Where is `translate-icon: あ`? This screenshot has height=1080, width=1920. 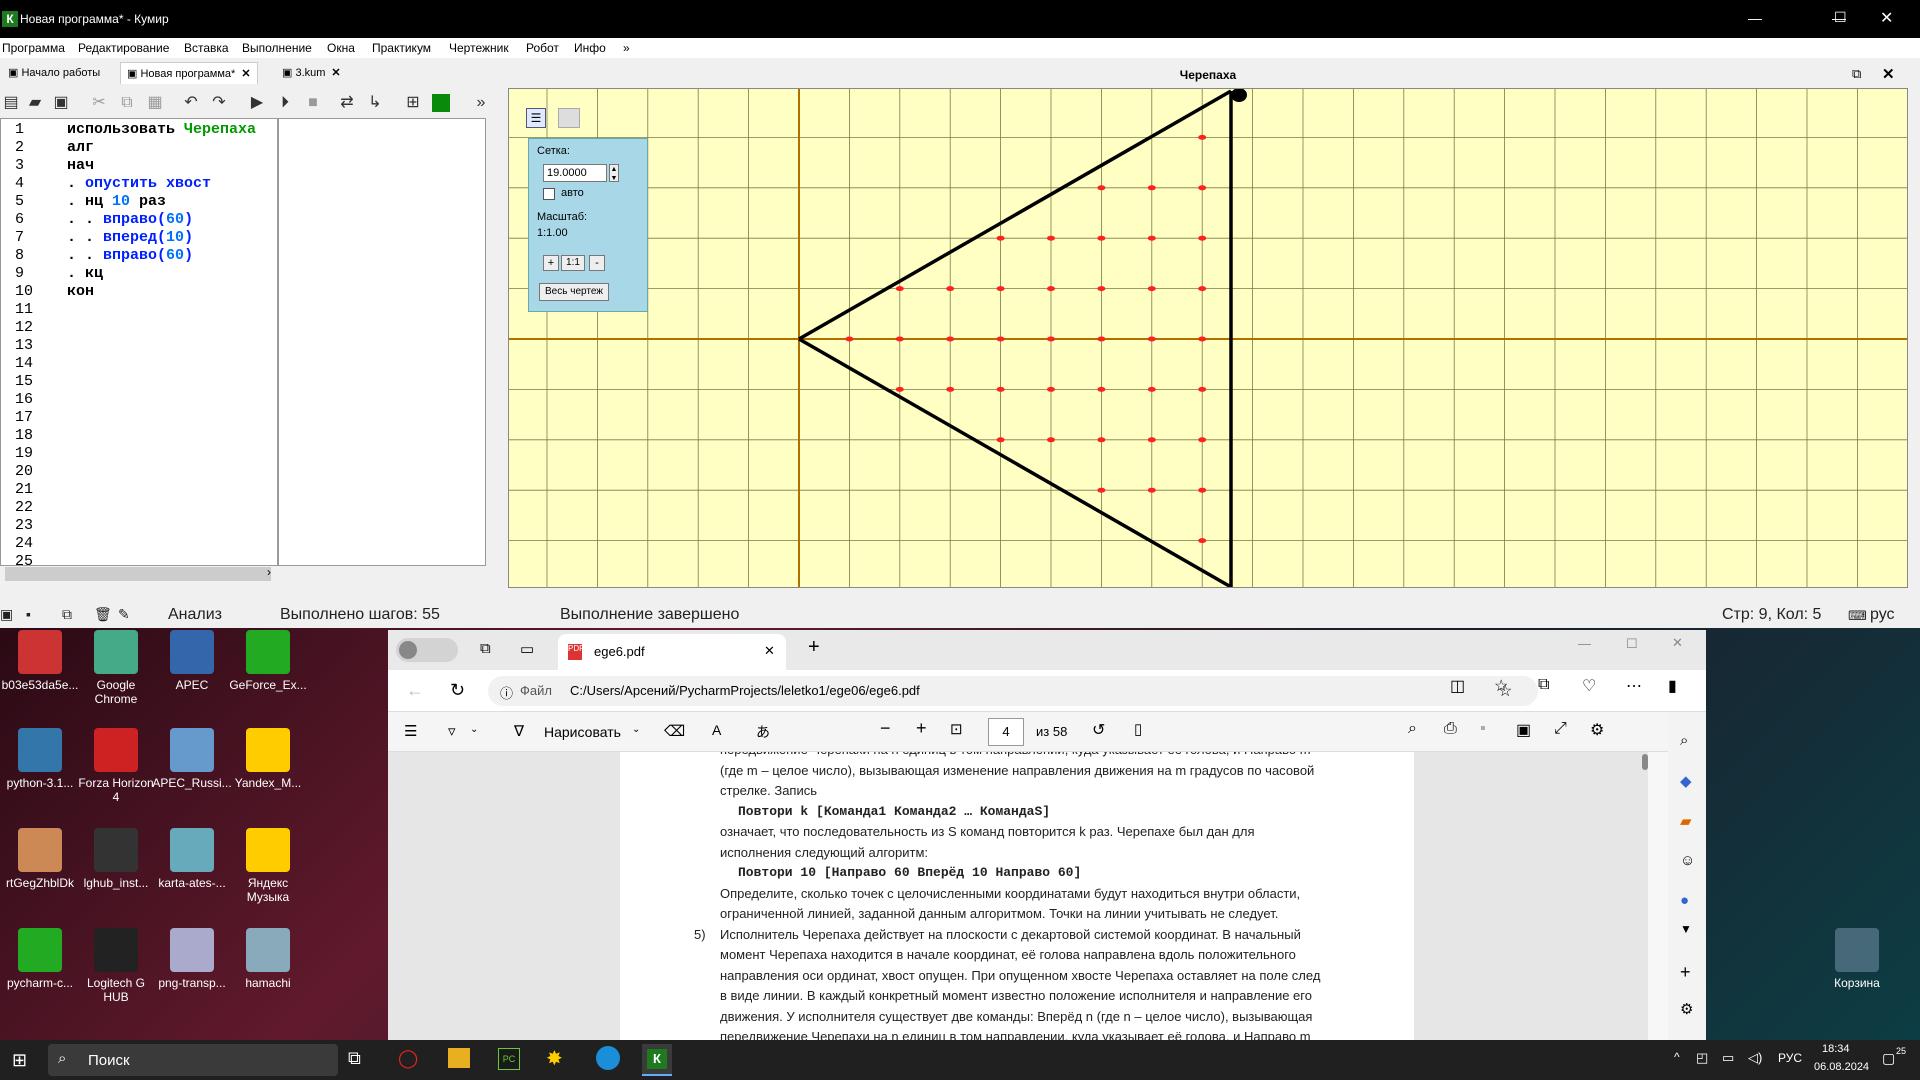
translate-icon: あ is located at coordinates (763, 732).